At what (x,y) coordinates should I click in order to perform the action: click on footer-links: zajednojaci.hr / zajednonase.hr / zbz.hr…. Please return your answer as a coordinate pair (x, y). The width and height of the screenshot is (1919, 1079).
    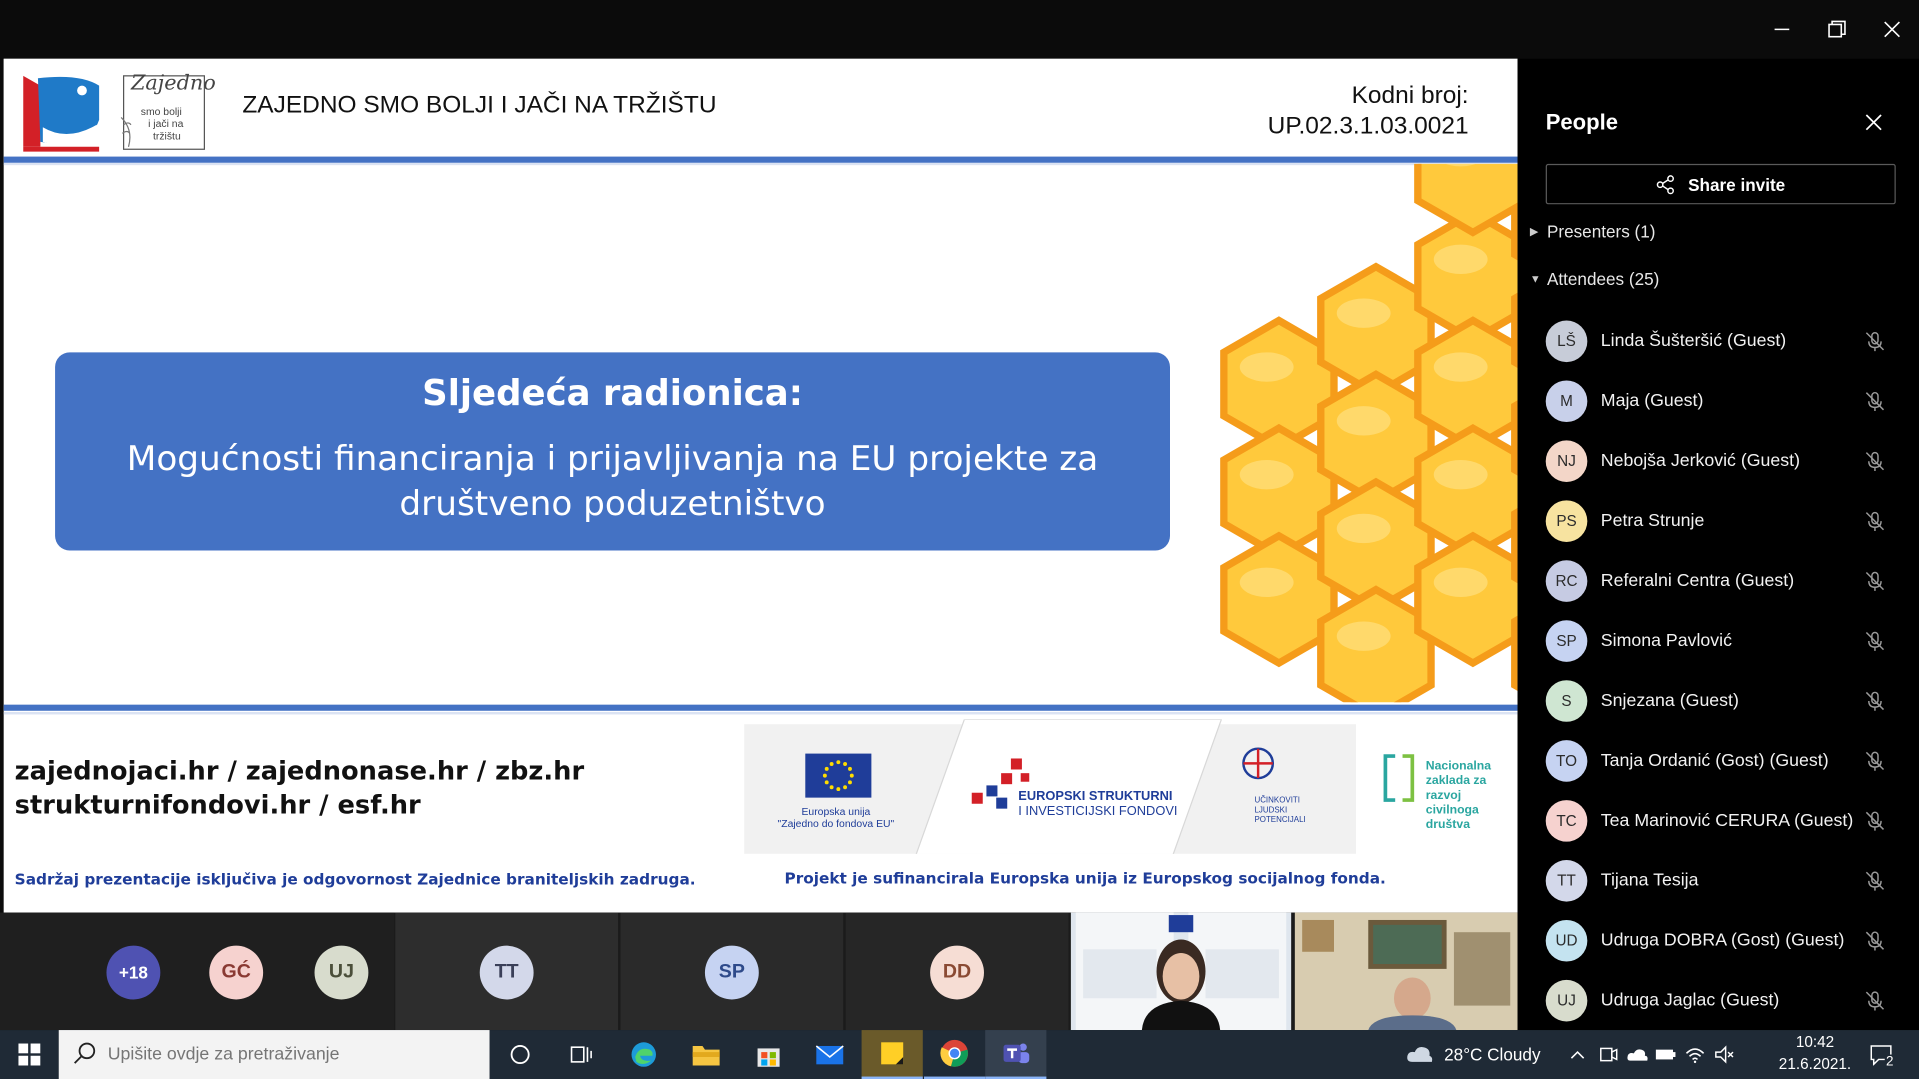
    Looking at the image, I should click on (299, 788).